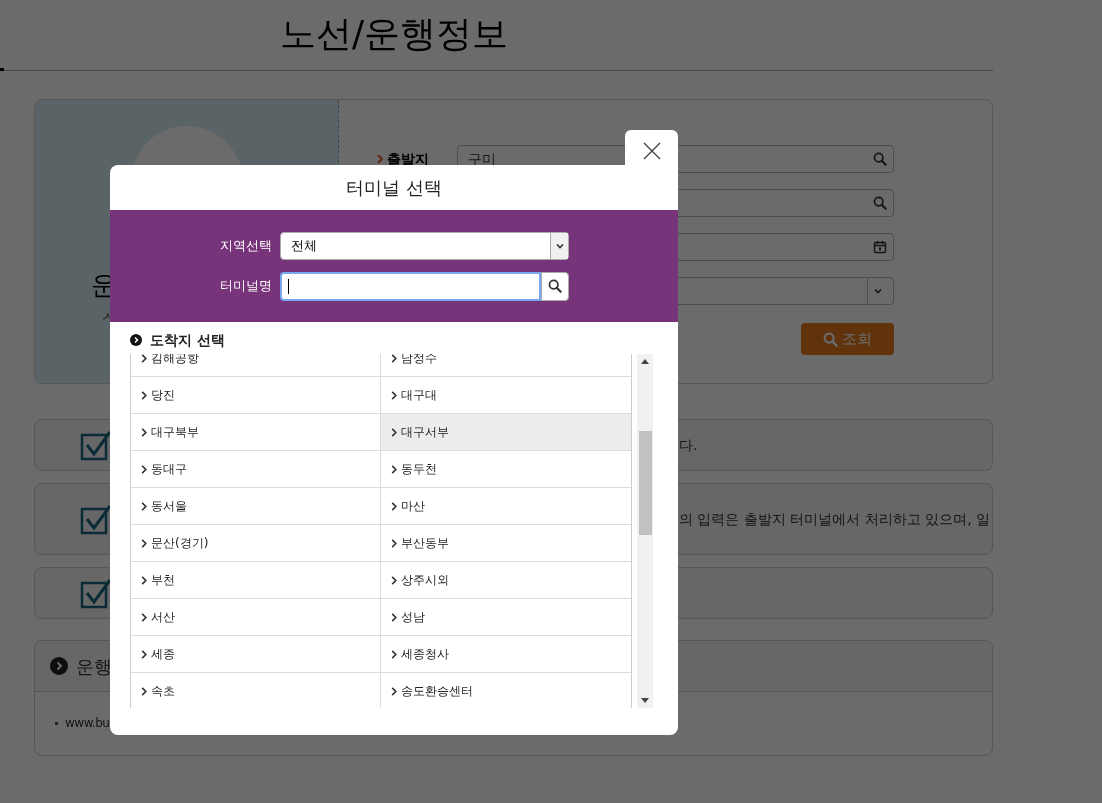 The image size is (1102, 803). What do you see at coordinates (506, 432) in the screenshot?
I see `terminal-item: 대구서부` at bounding box center [506, 432].